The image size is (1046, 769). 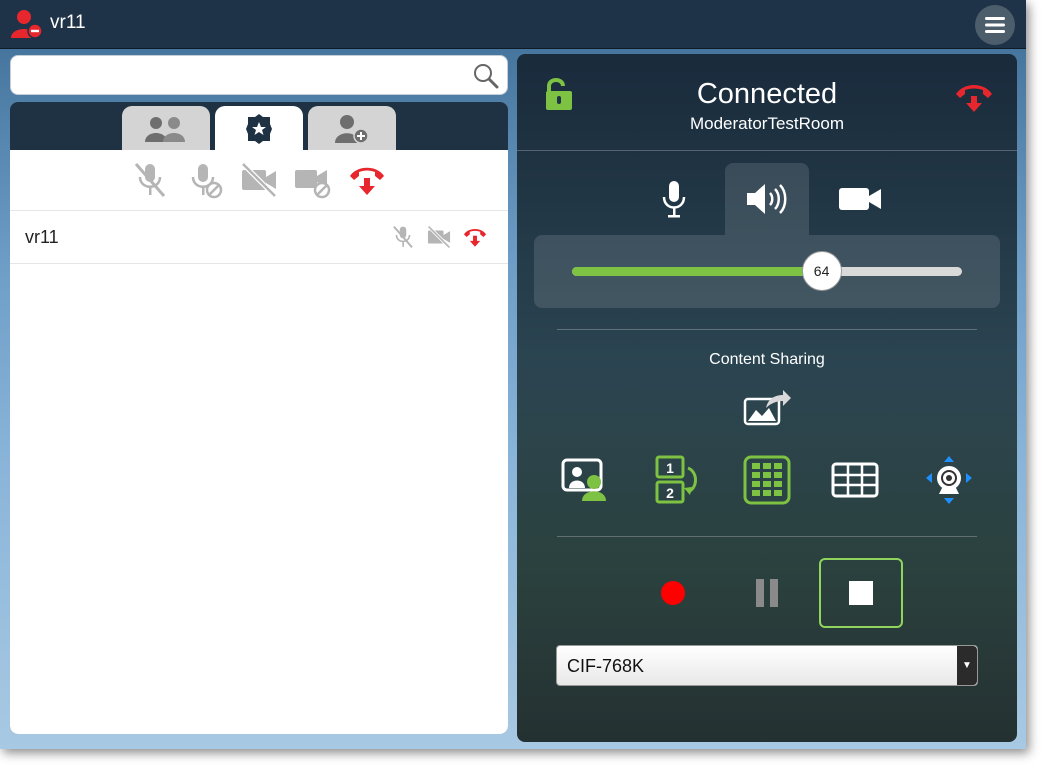 What do you see at coordinates (855, 480) in the screenshot?
I see `grid-layout-icon` at bounding box center [855, 480].